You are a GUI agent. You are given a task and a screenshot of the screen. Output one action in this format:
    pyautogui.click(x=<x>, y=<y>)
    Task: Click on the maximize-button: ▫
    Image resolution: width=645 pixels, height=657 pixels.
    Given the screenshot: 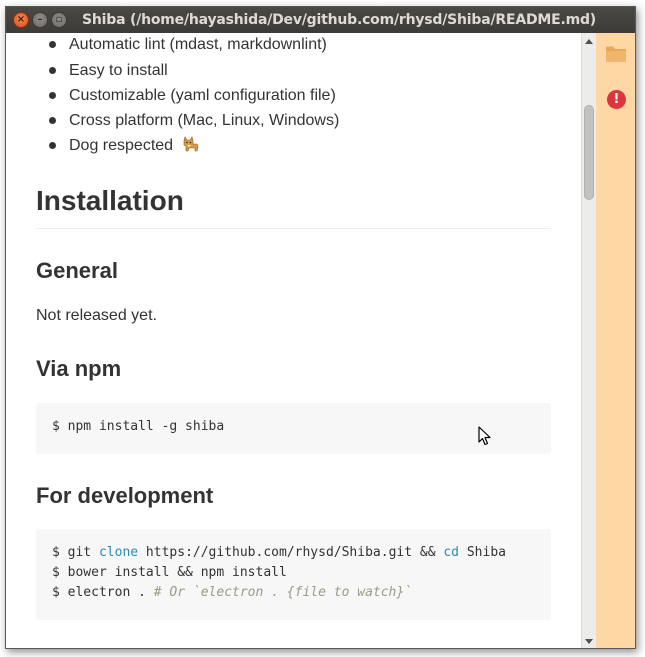 What is the action you would take?
    pyautogui.click(x=59, y=20)
    